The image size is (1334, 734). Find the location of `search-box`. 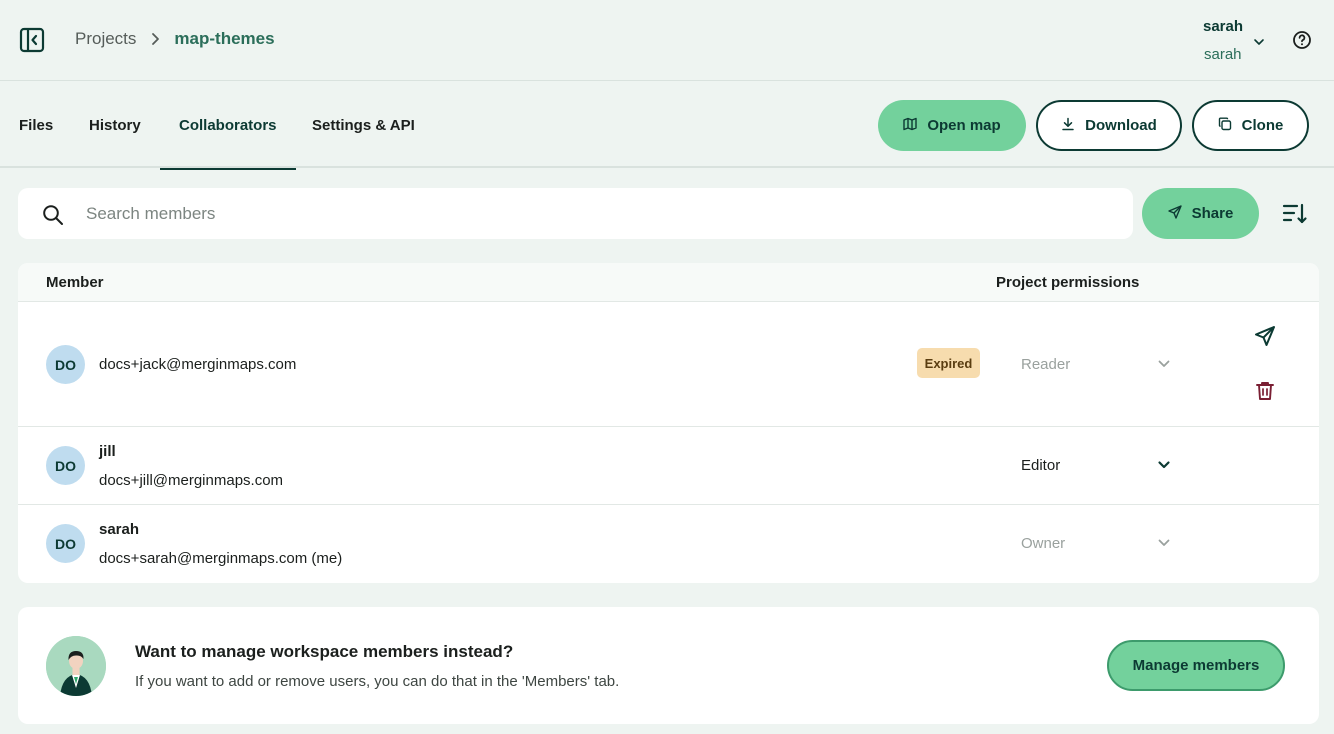

search-box is located at coordinates (575, 213).